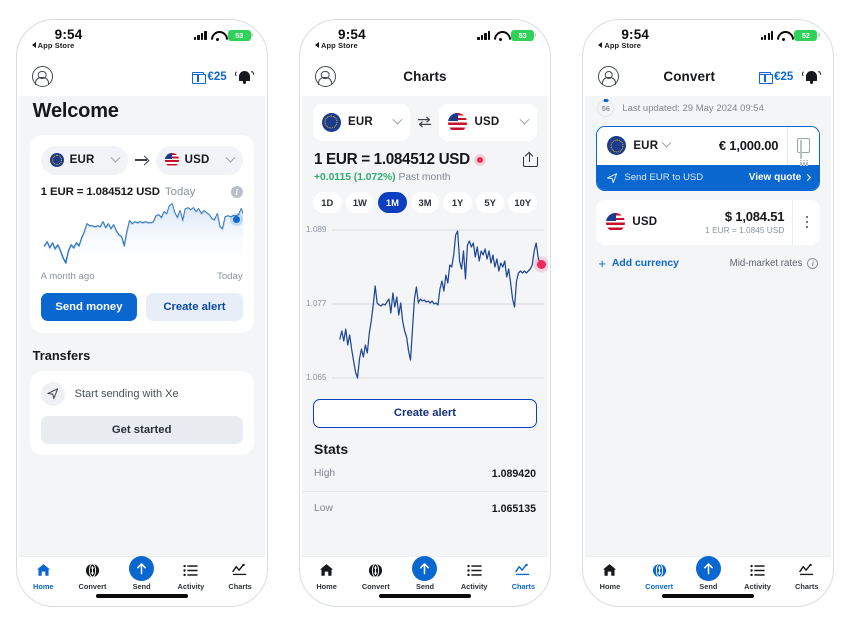 The height and width of the screenshot is (625, 850). I want to click on tab-label: Convert, so click(92, 586).